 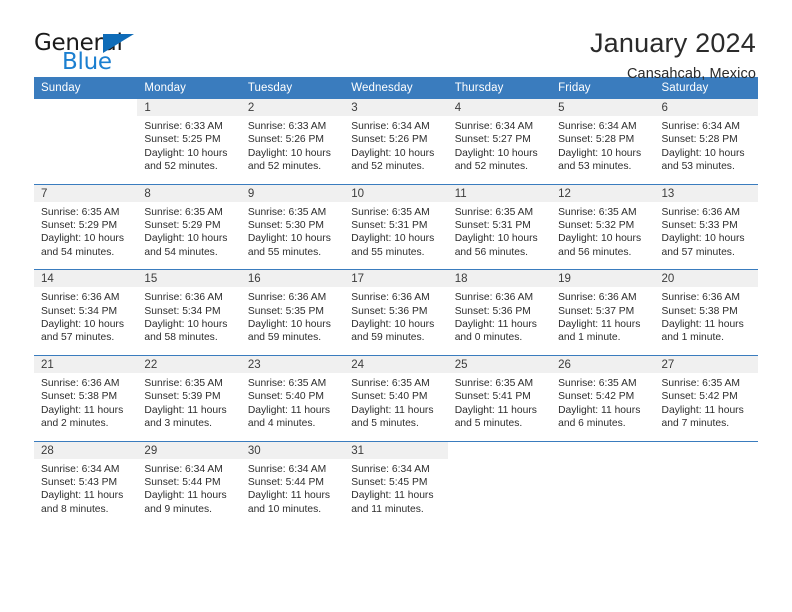 What do you see at coordinates (672, 43) in the screenshot?
I see `page-title: January 2024` at bounding box center [672, 43].